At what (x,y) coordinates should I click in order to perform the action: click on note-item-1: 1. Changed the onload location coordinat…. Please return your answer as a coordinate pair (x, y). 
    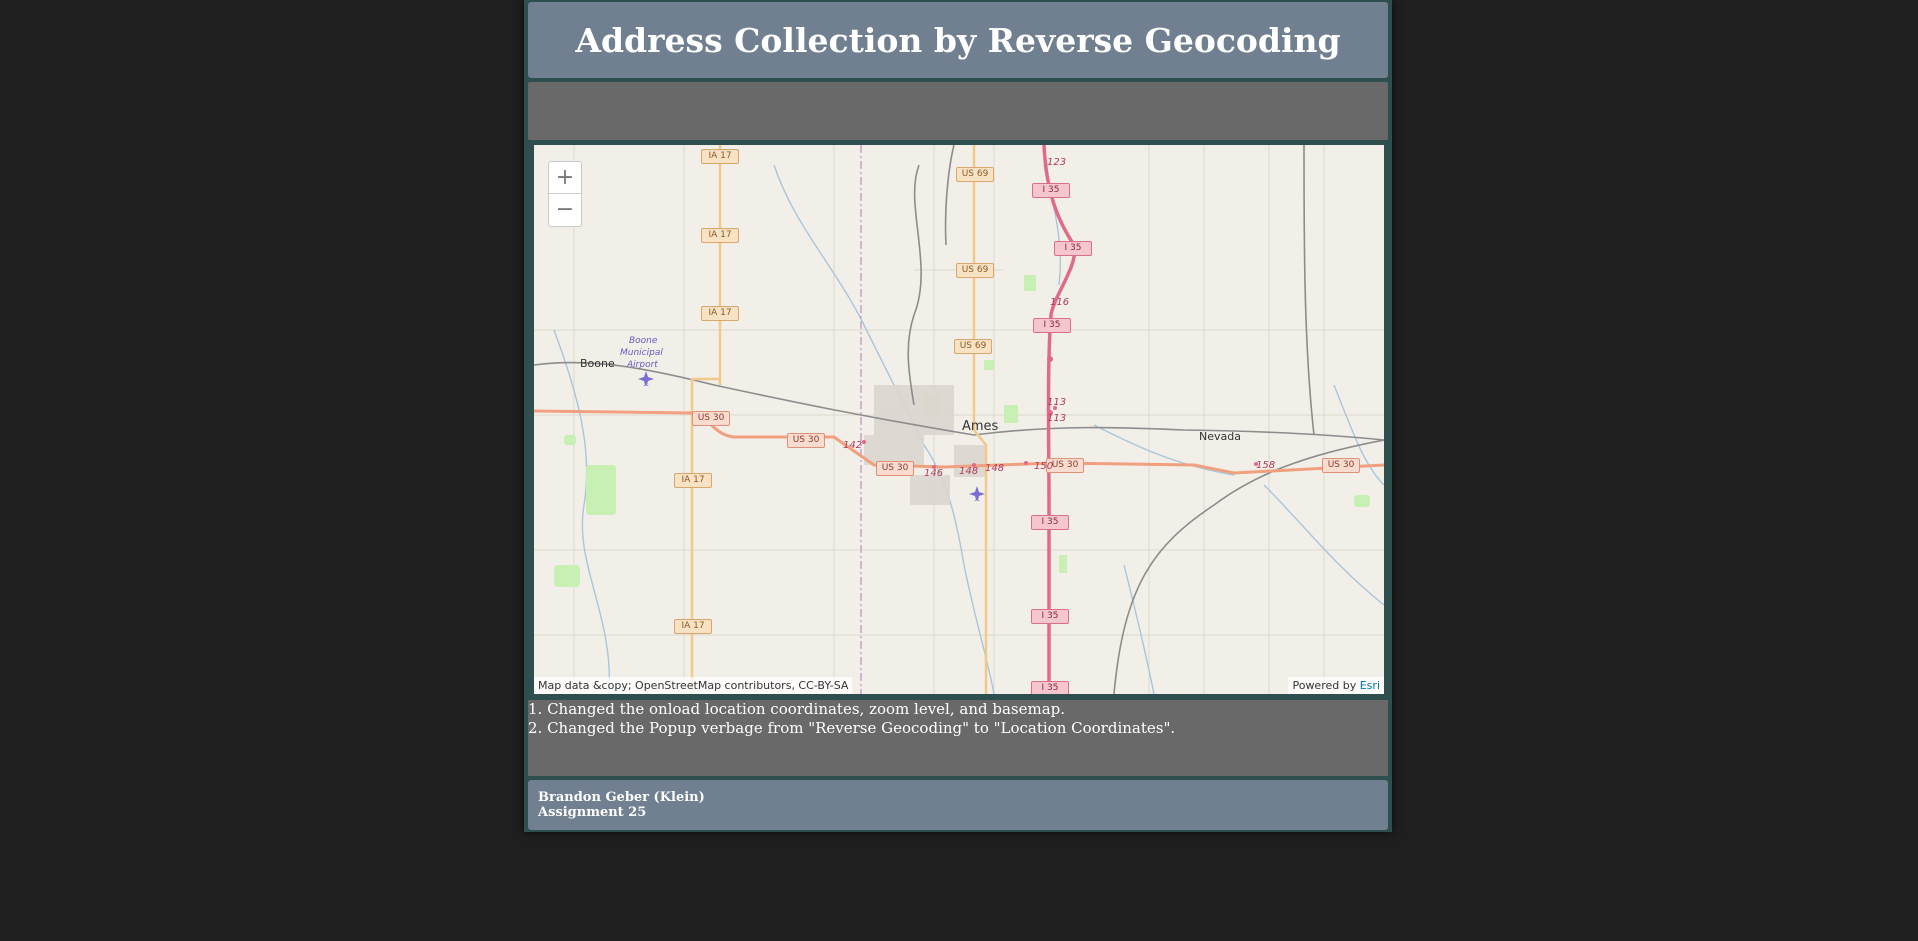
    Looking at the image, I should click on (797, 709).